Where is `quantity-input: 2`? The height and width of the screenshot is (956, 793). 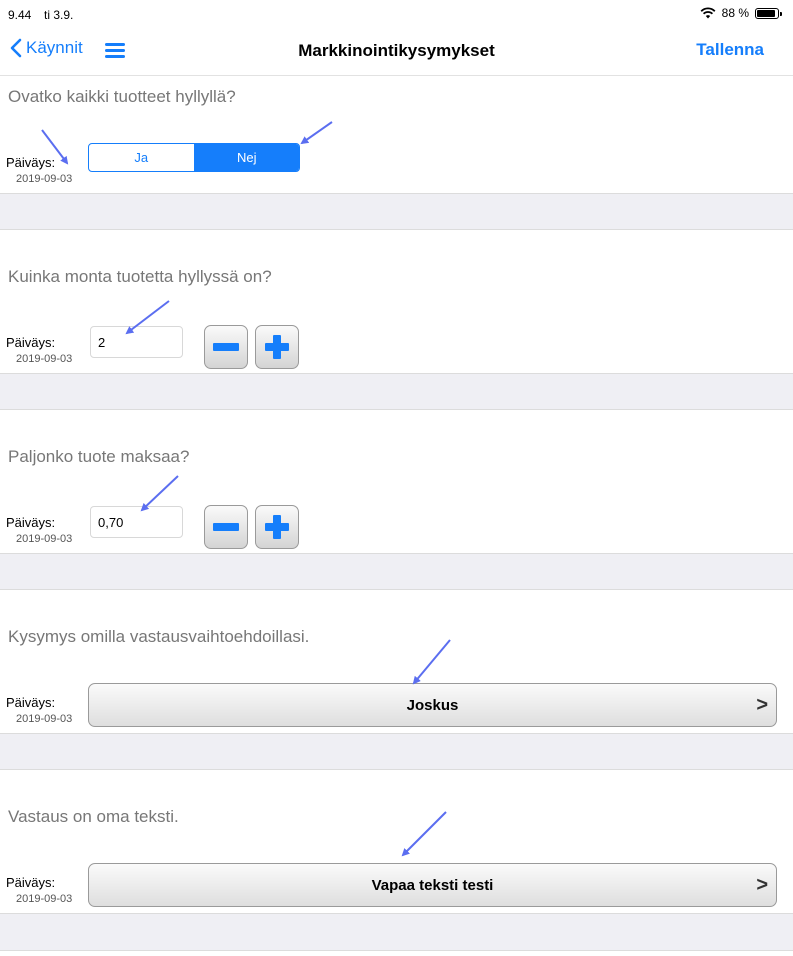
quantity-input: 2 is located at coordinates (136, 342).